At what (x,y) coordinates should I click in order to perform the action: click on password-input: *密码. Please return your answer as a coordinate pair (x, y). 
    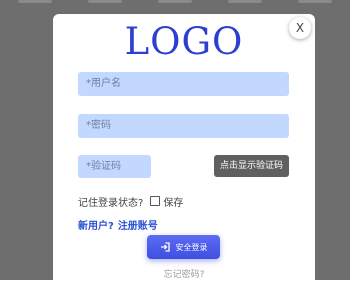
    Looking at the image, I should click on (183, 126).